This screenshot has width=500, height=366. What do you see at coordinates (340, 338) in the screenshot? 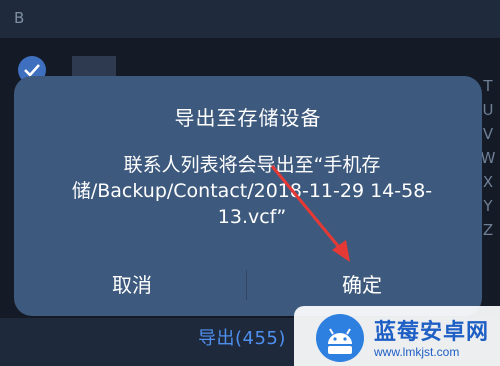
I see `android-robot-icon` at bounding box center [340, 338].